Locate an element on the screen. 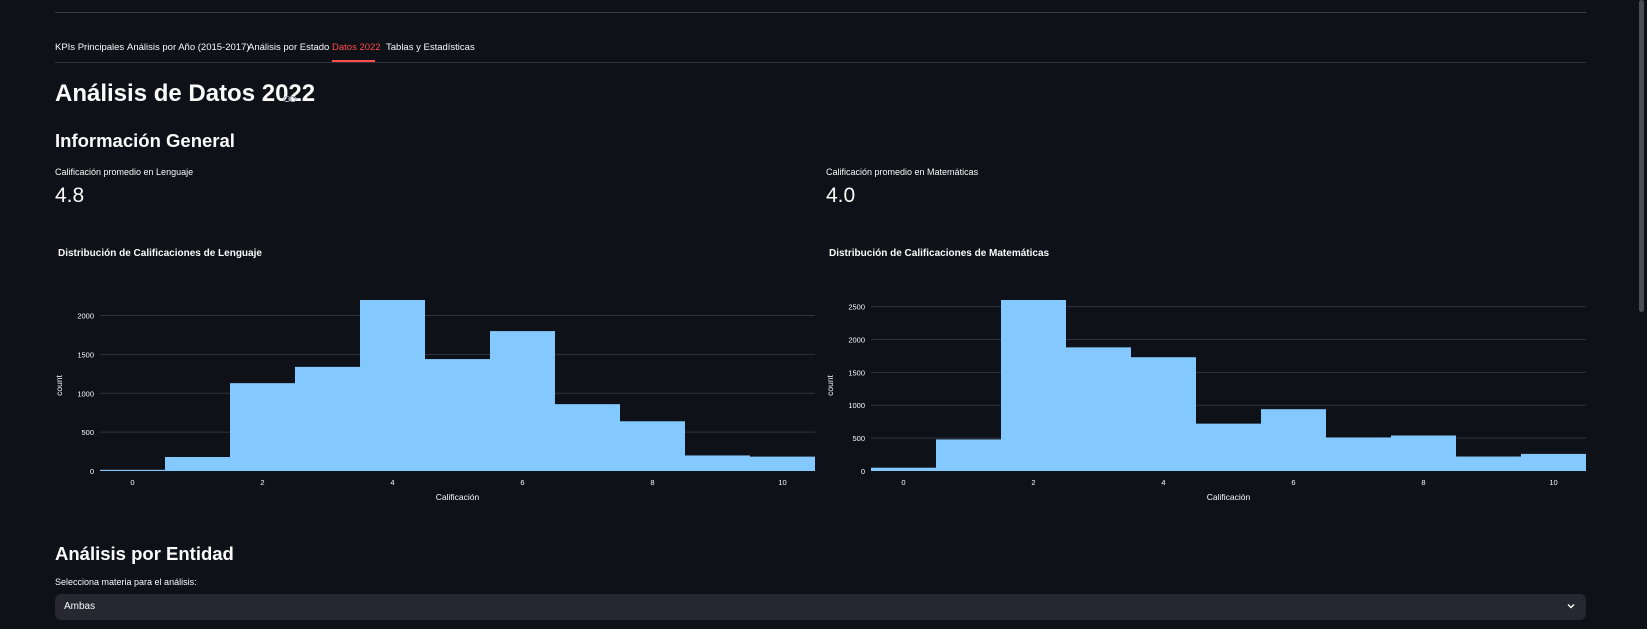  active-tab-indicator is located at coordinates (353, 61).